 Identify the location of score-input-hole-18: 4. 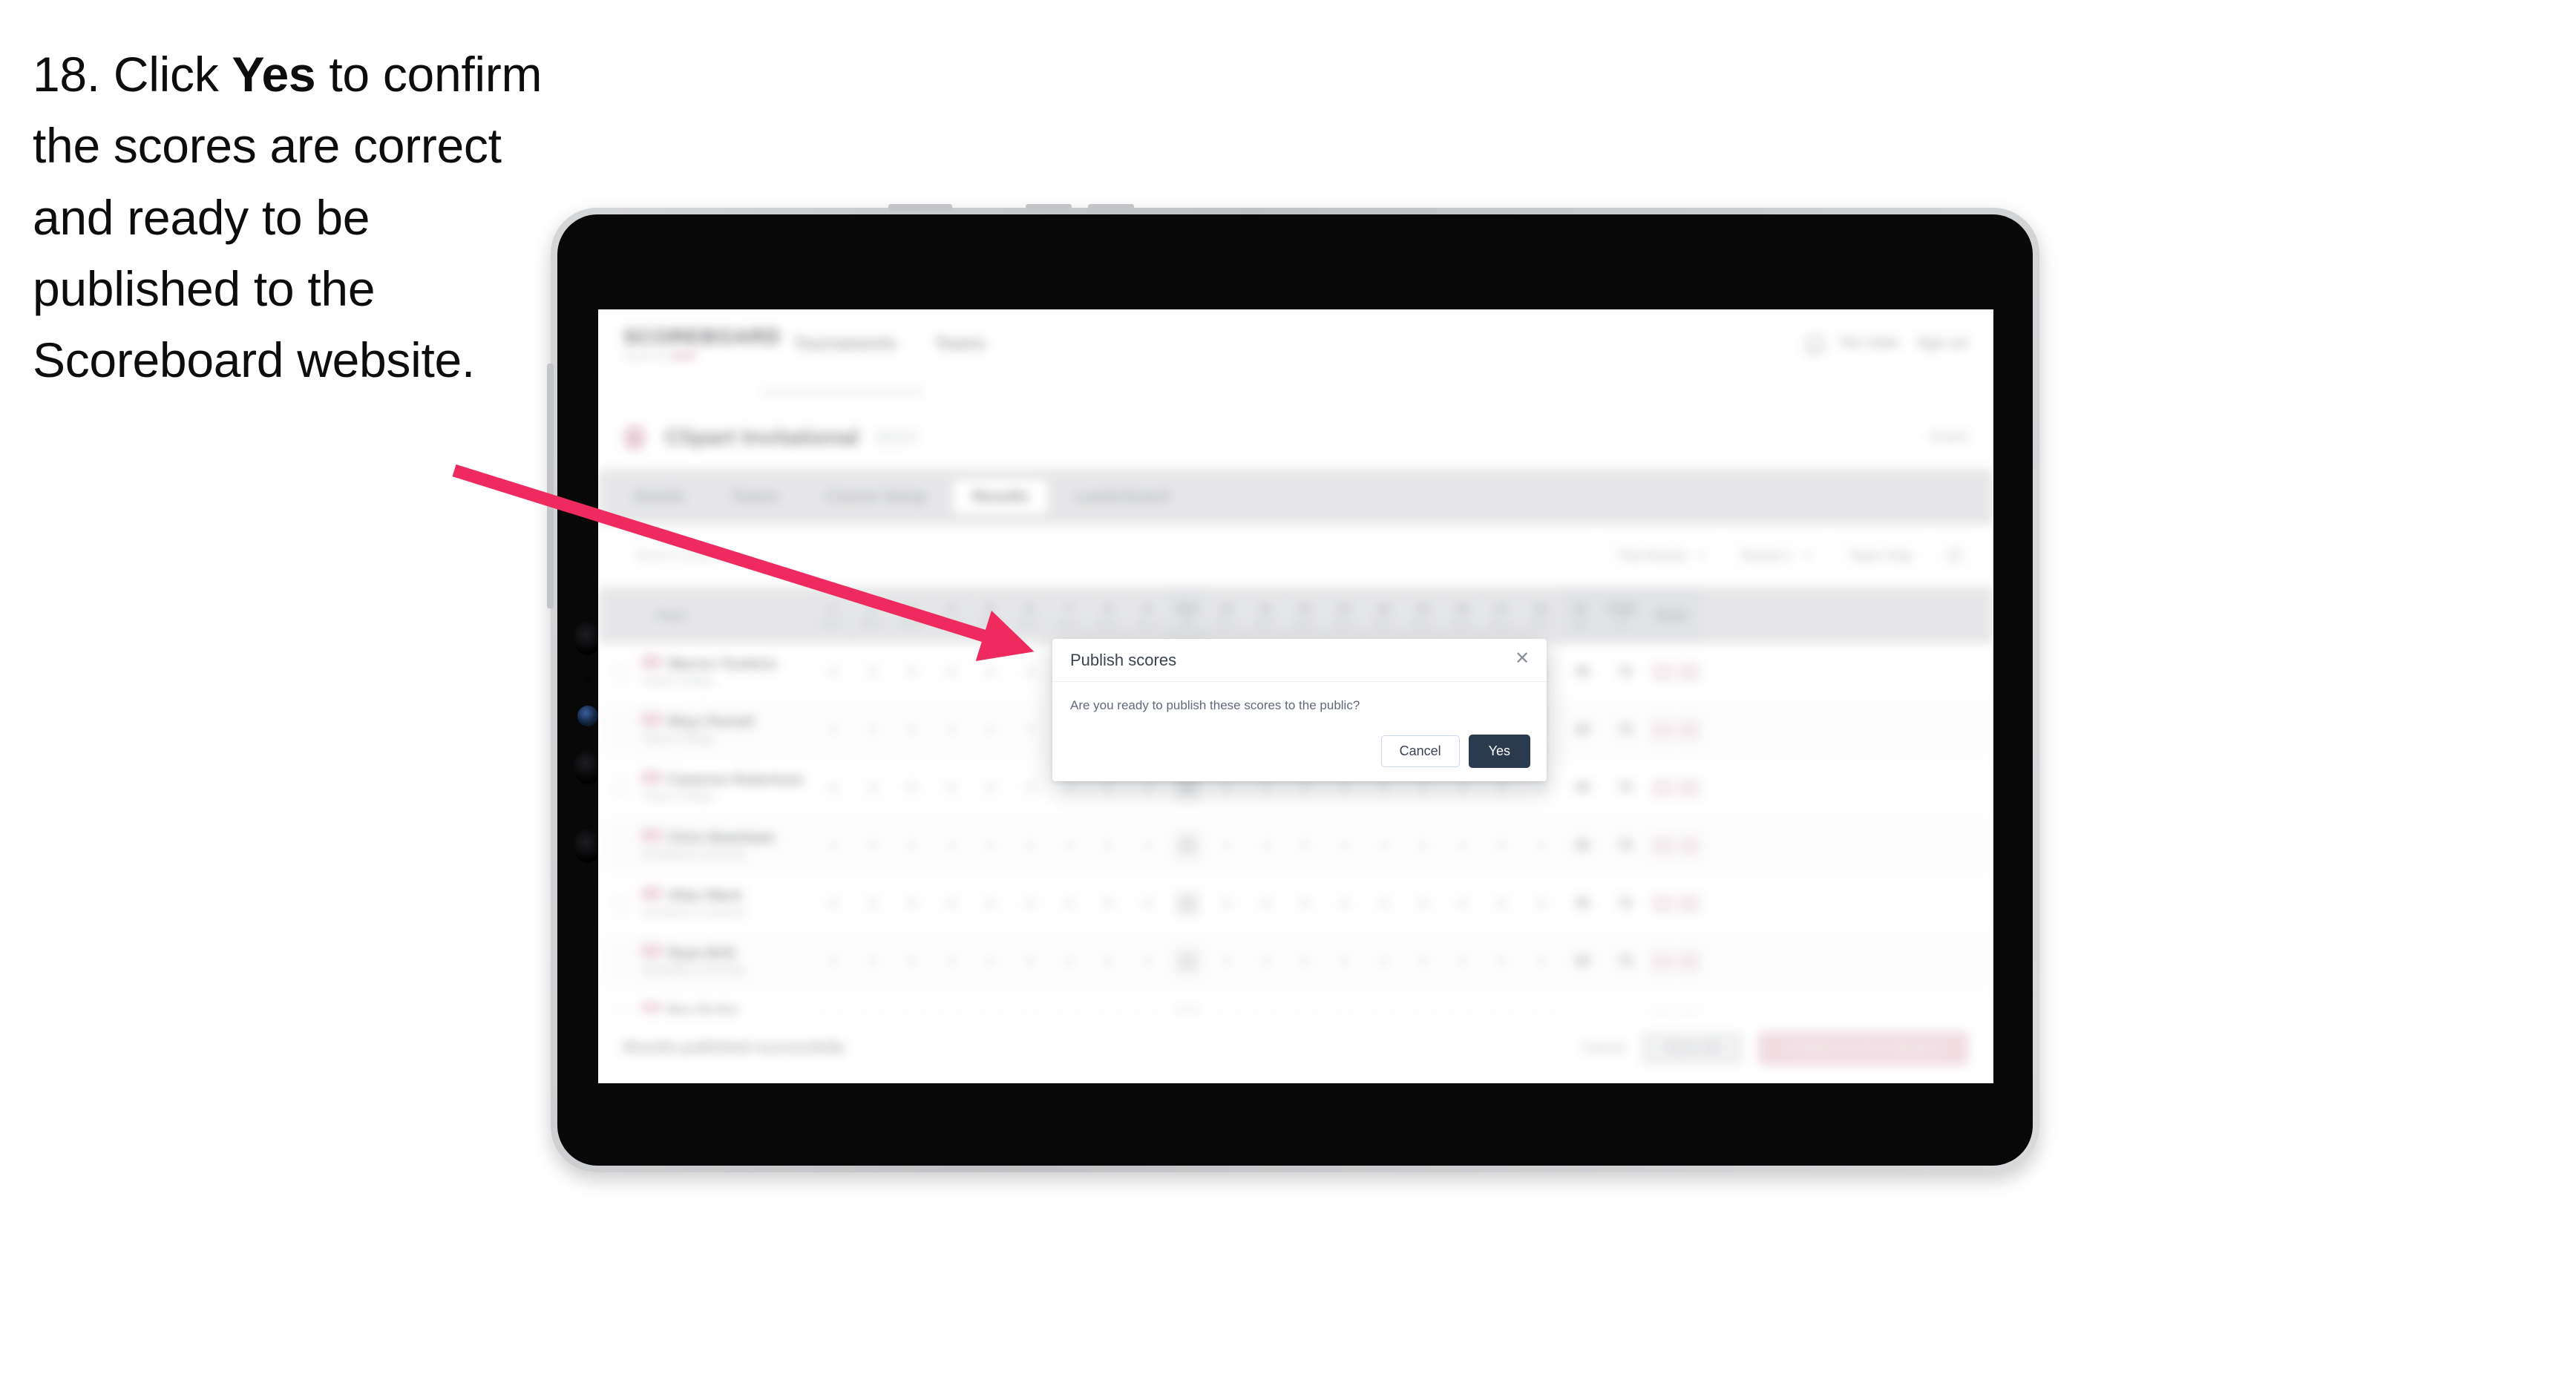
(1541, 962).